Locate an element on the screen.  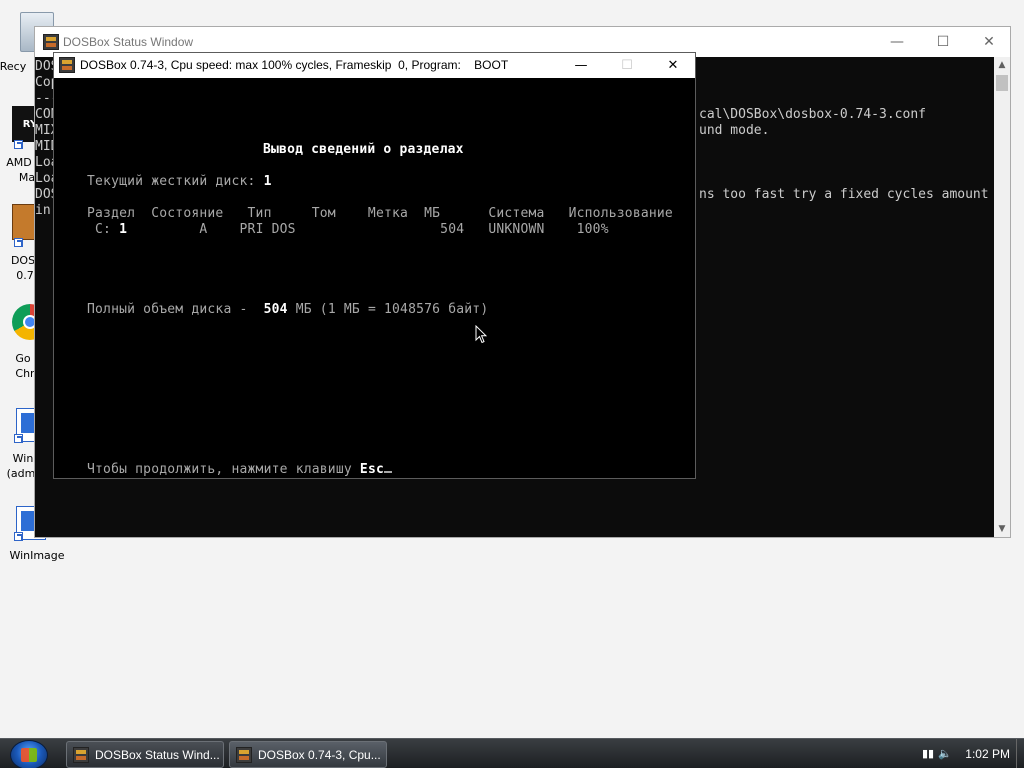
status-scrollbar: ▲ ▼ is located at coordinates (1002, 297).